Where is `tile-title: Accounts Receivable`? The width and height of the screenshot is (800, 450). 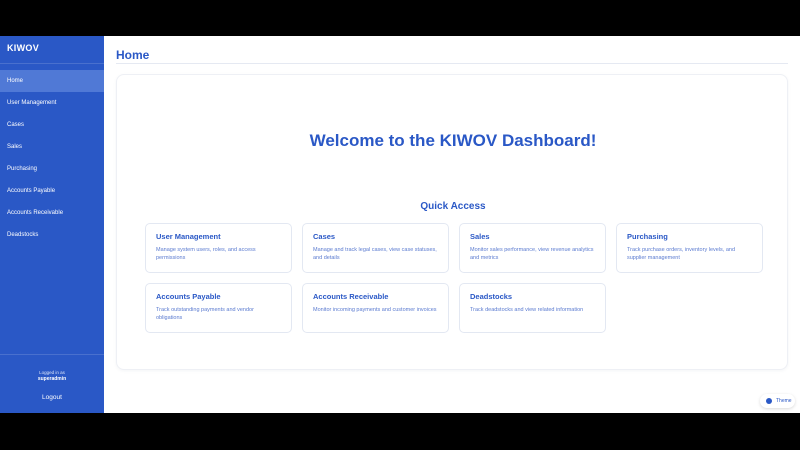 tile-title: Accounts Receivable is located at coordinates (351, 296).